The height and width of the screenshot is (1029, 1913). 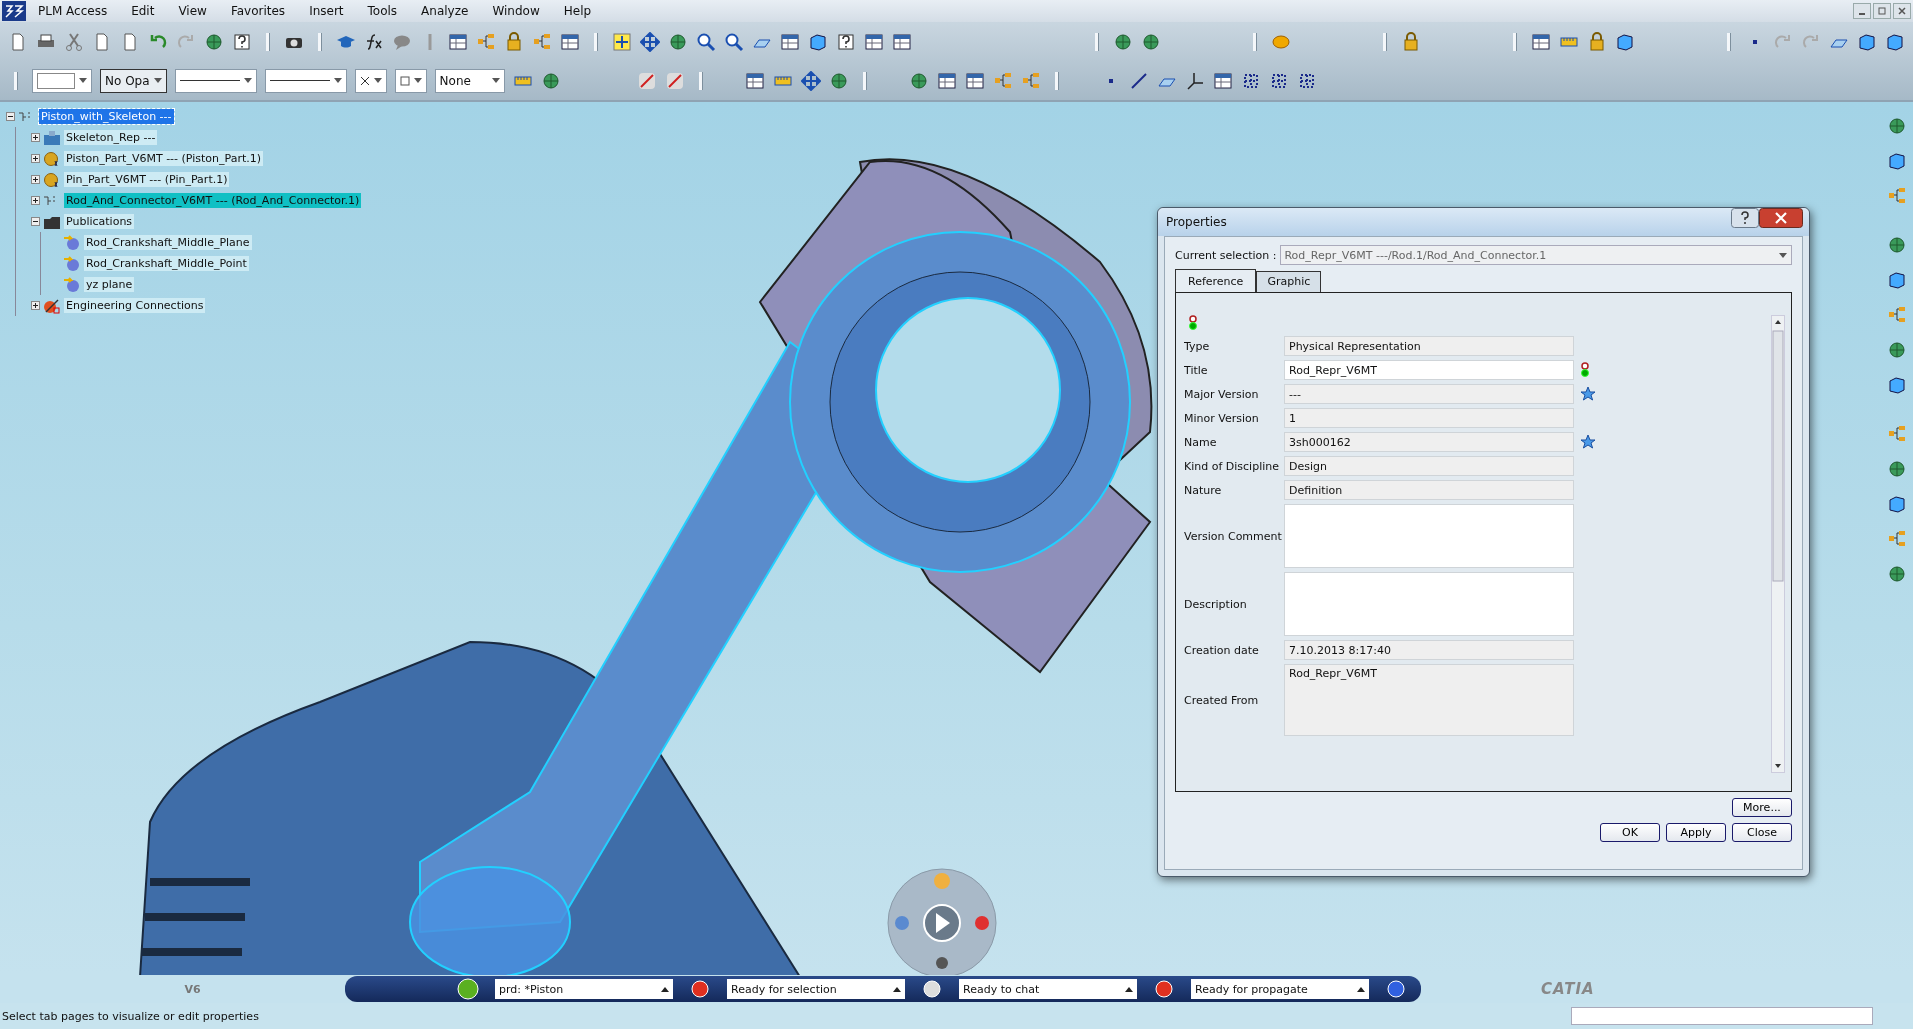 I want to click on menu-item: Favorites, so click(x=262, y=11).